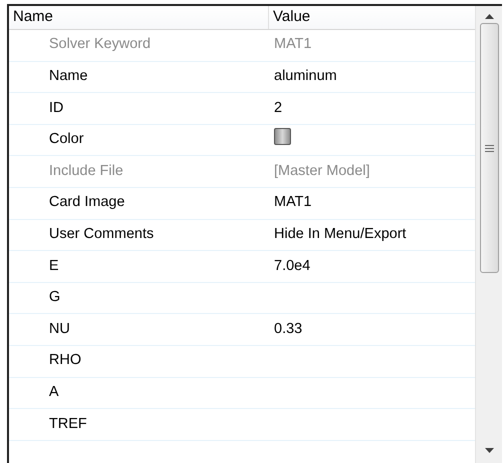 This screenshot has height=463, width=504. What do you see at coordinates (489, 450) in the screenshot?
I see `scroll-down-icon` at bounding box center [489, 450].